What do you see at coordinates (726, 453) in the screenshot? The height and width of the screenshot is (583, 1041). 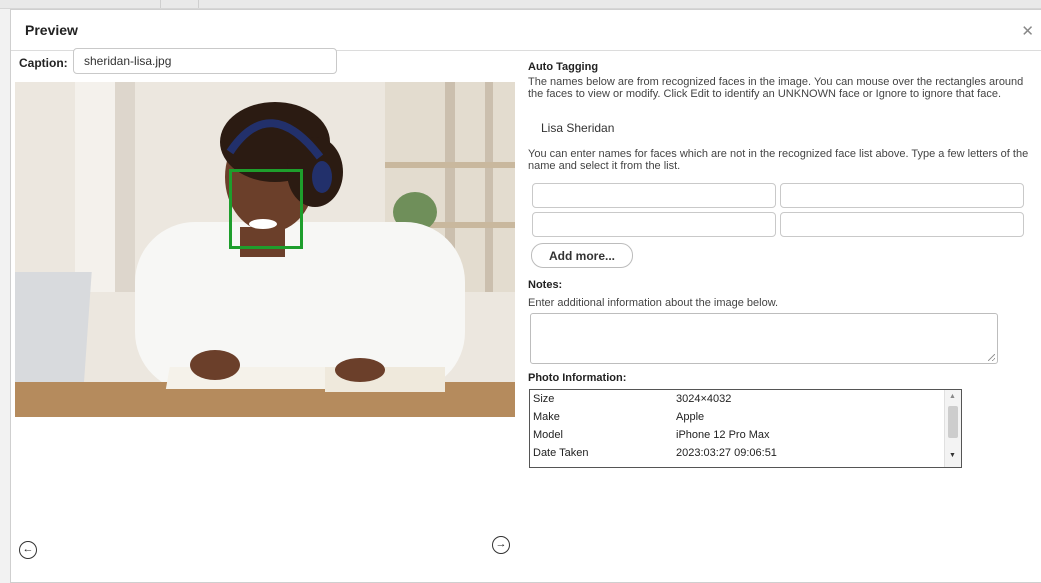 I see `info-value: 2023:03:27 09:06:51` at bounding box center [726, 453].